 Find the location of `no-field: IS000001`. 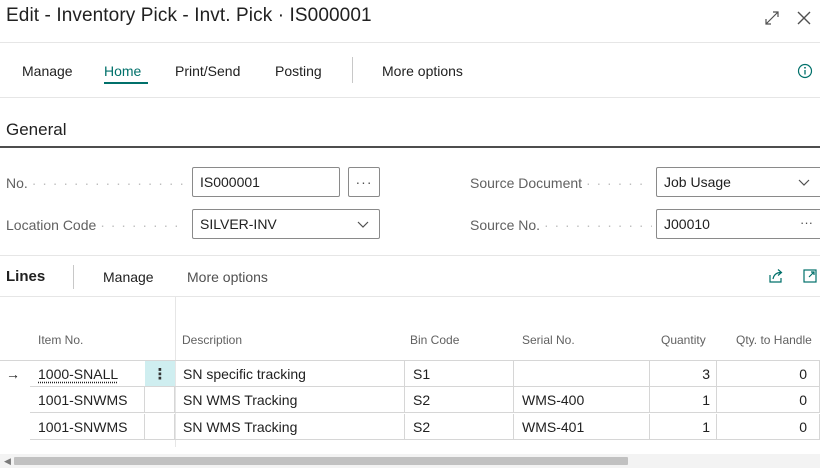

no-field: IS000001 is located at coordinates (266, 182).